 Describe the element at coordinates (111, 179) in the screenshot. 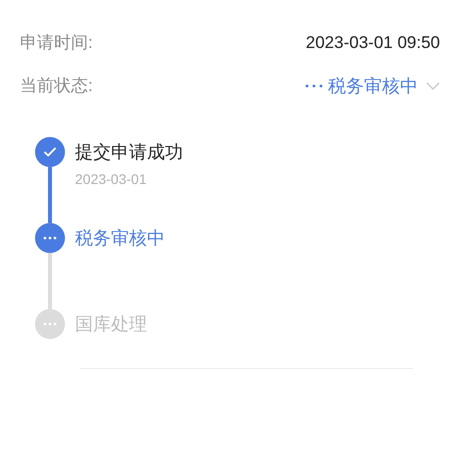

I see `step-date: 2023-03-01` at that location.